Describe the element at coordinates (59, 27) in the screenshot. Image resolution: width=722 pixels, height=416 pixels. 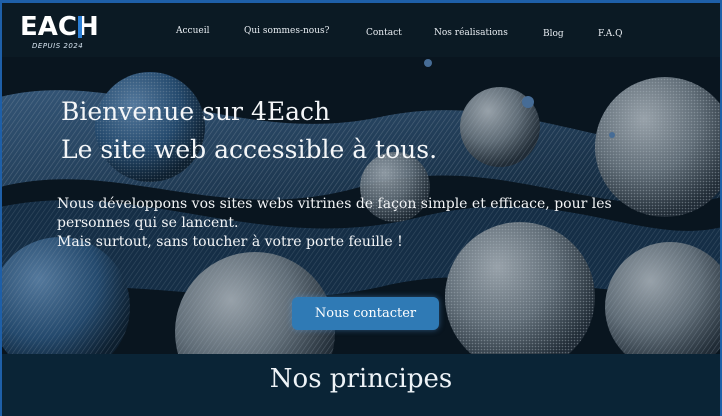
I see `logo-text: EACH` at that location.